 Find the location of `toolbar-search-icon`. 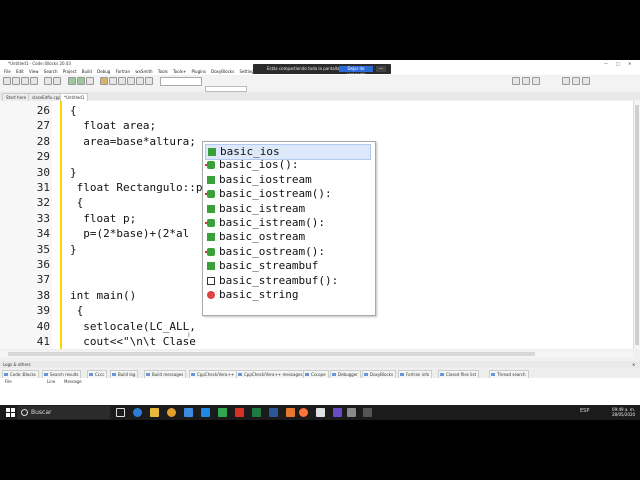

toolbar-search-icon is located at coordinates (516, 81).